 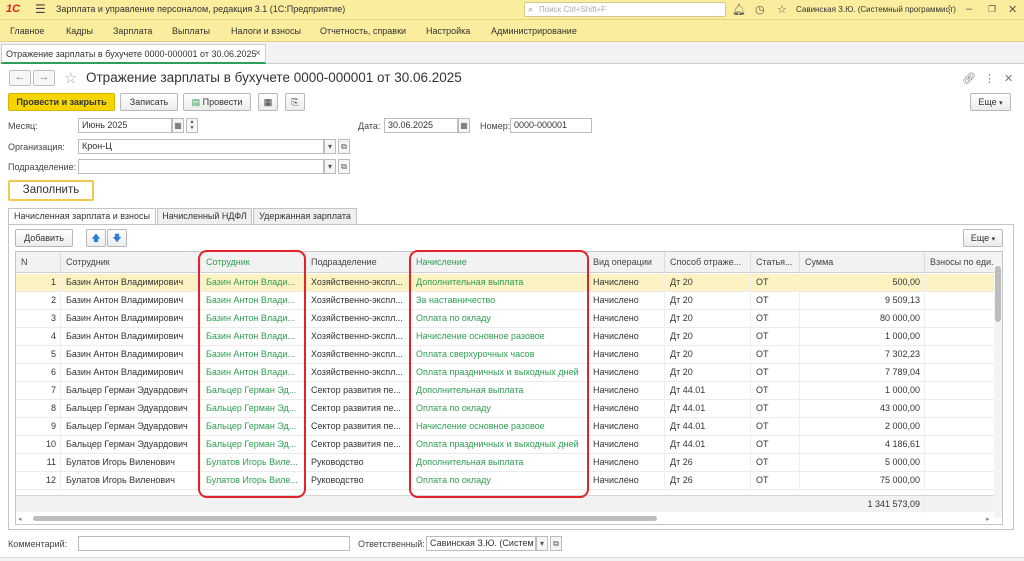 I want to click on table-more-button: Еще ▾, so click(x=983, y=238).